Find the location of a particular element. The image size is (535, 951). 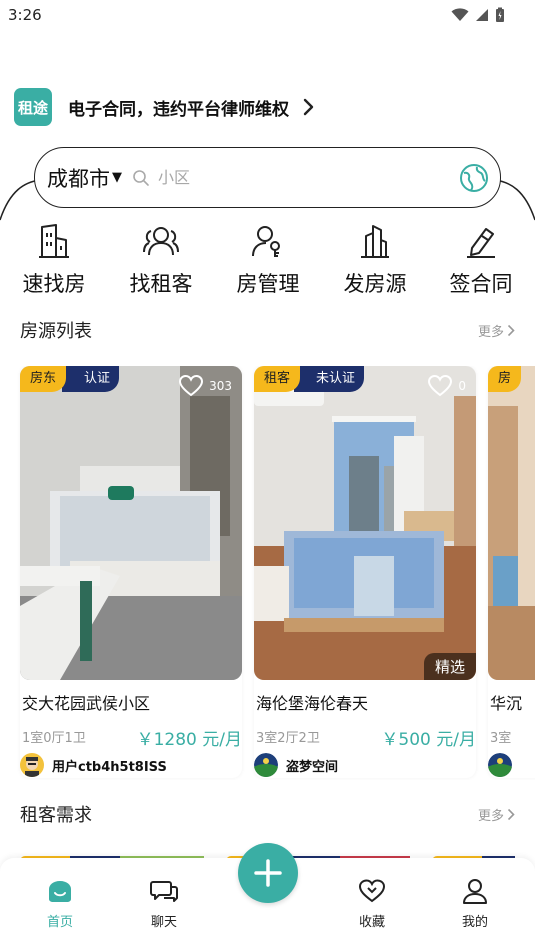

quick-actions: 速找房 找租客 房管理 发房源 签合同 is located at coordinates (267, 262).